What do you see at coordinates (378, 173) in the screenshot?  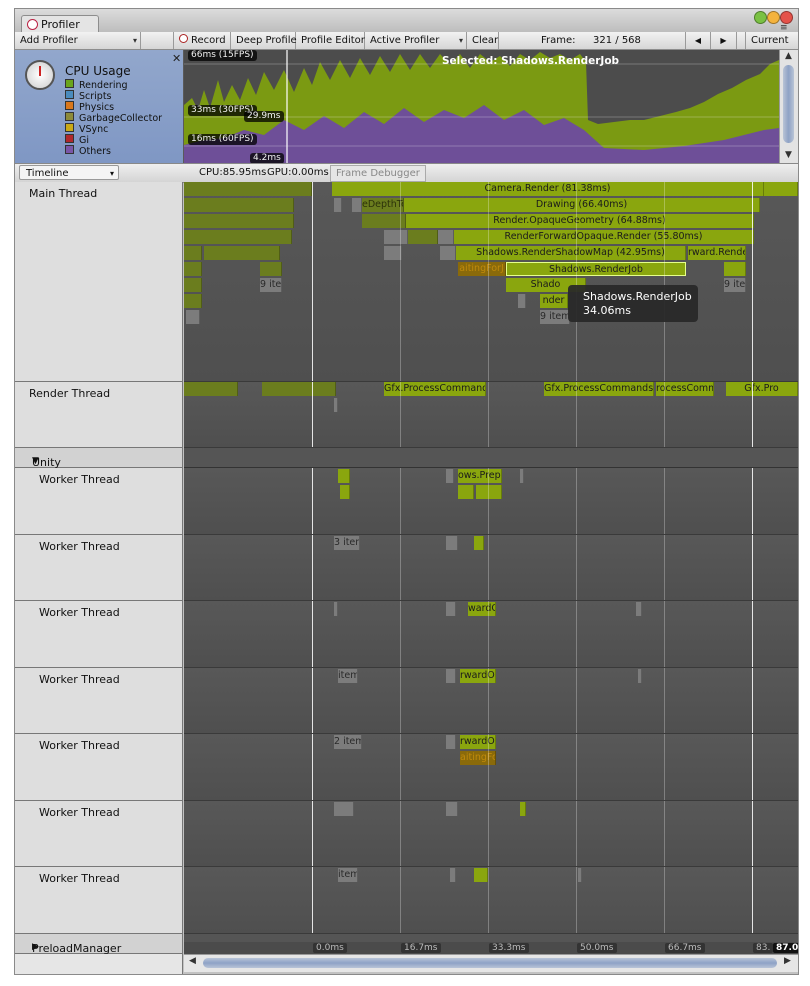 I see `frame-debugger-button: Frame Debugger` at bounding box center [378, 173].